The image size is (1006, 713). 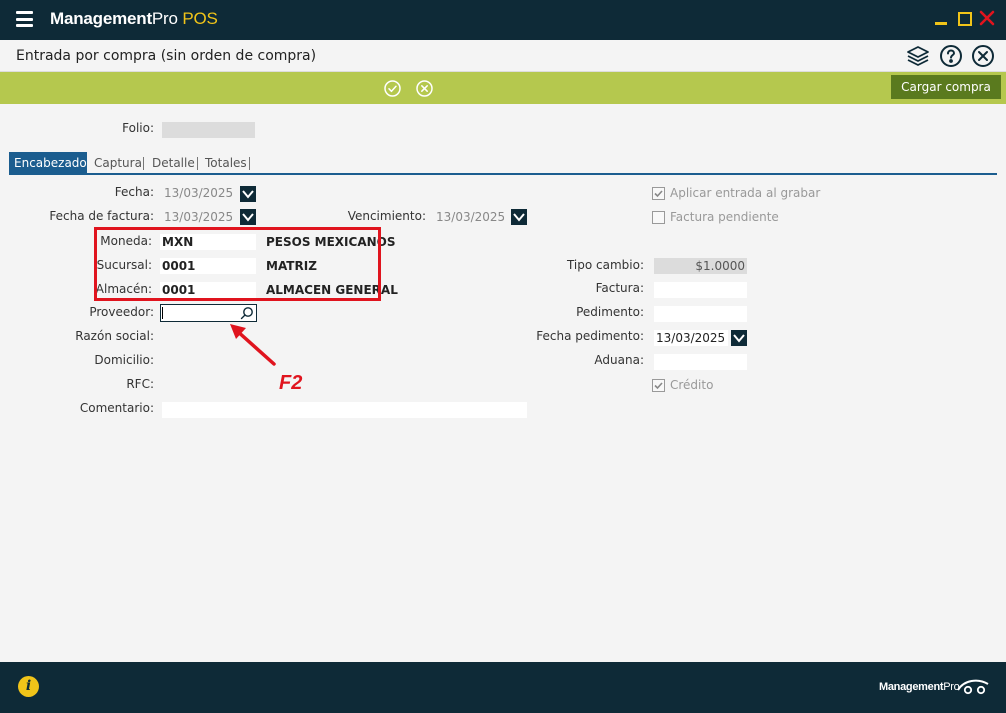 I want to click on brand-accent: POS, so click(x=200, y=18).